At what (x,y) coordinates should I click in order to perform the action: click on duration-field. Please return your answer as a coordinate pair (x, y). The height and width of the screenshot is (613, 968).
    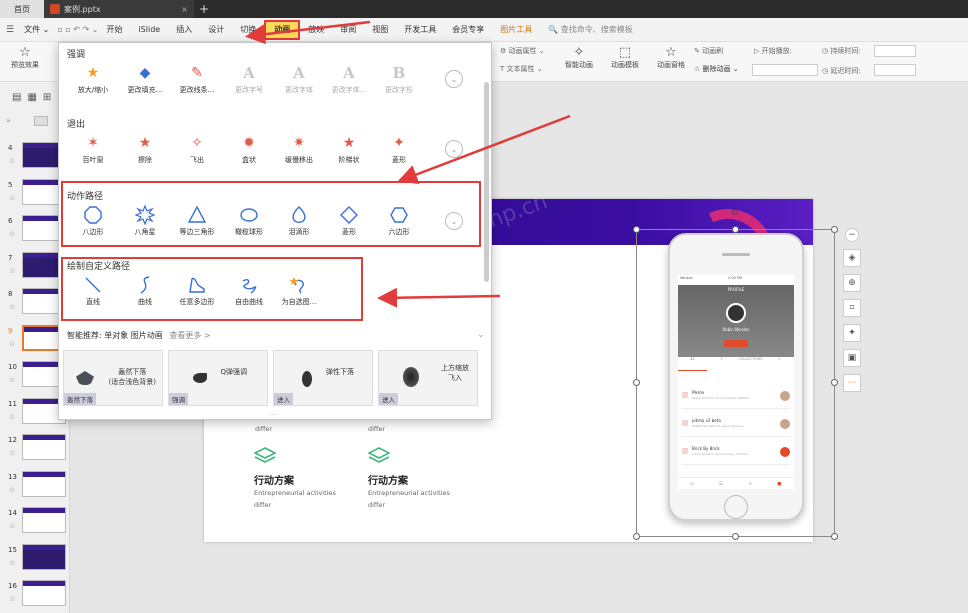
    Looking at the image, I should click on (895, 51).